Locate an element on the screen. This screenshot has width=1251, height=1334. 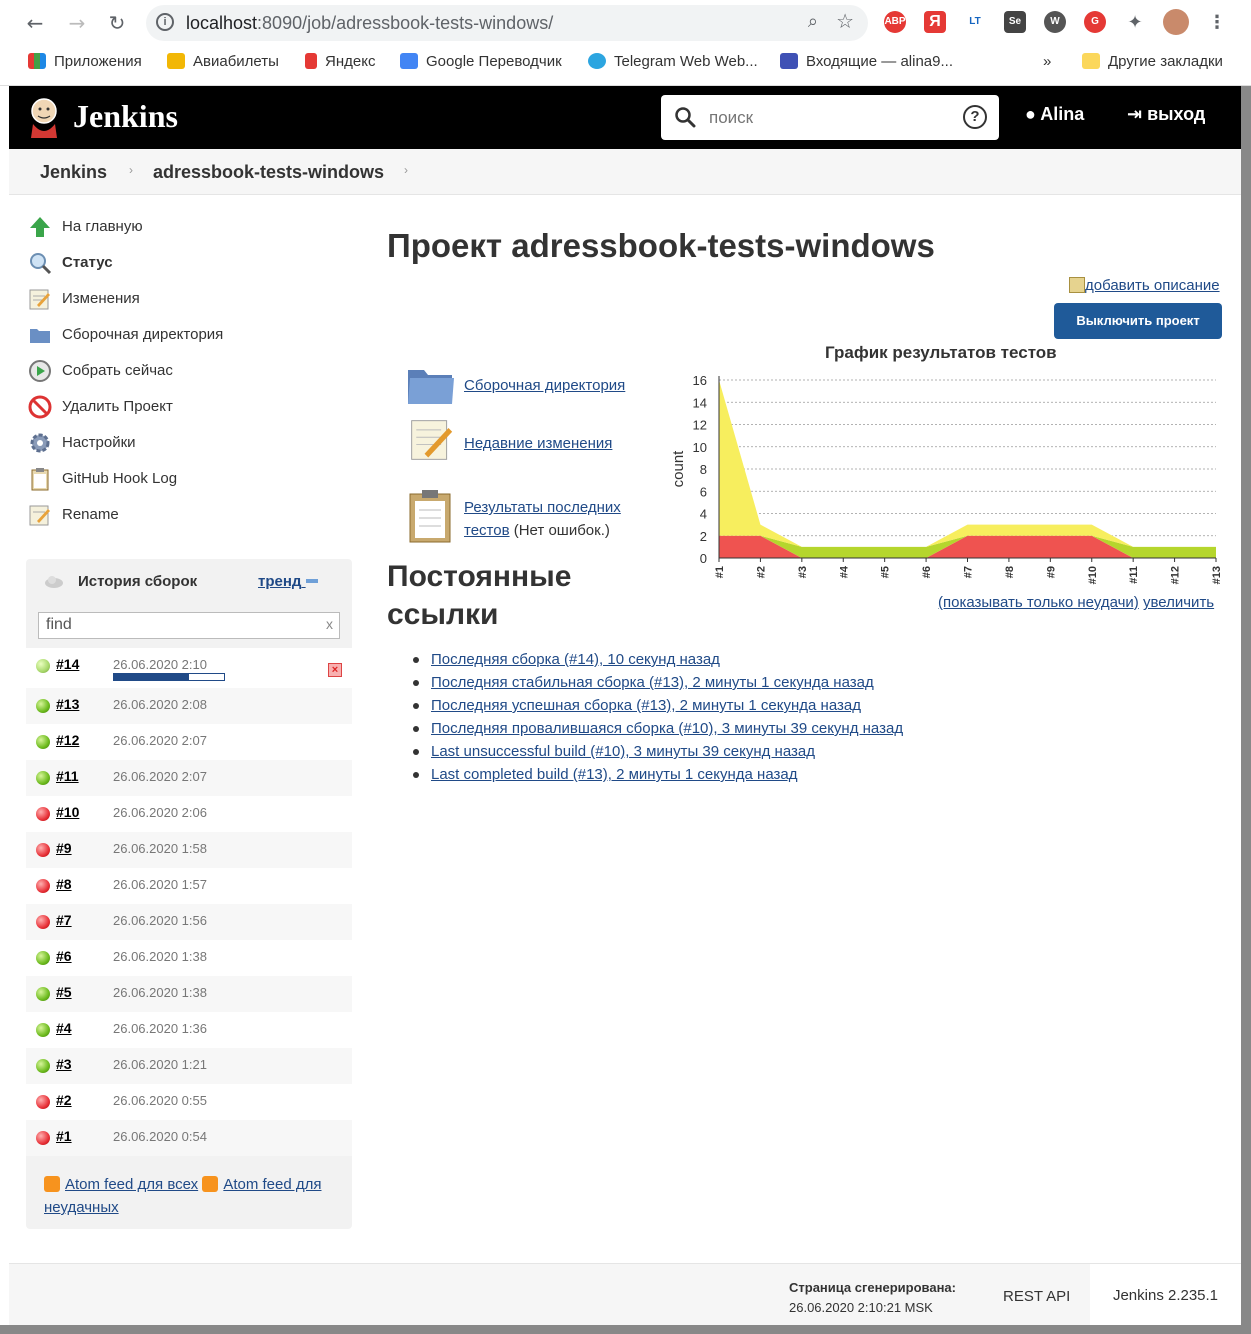
build-row: #4 26.06.2020 1:36 is located at coordinates (189, 1030).